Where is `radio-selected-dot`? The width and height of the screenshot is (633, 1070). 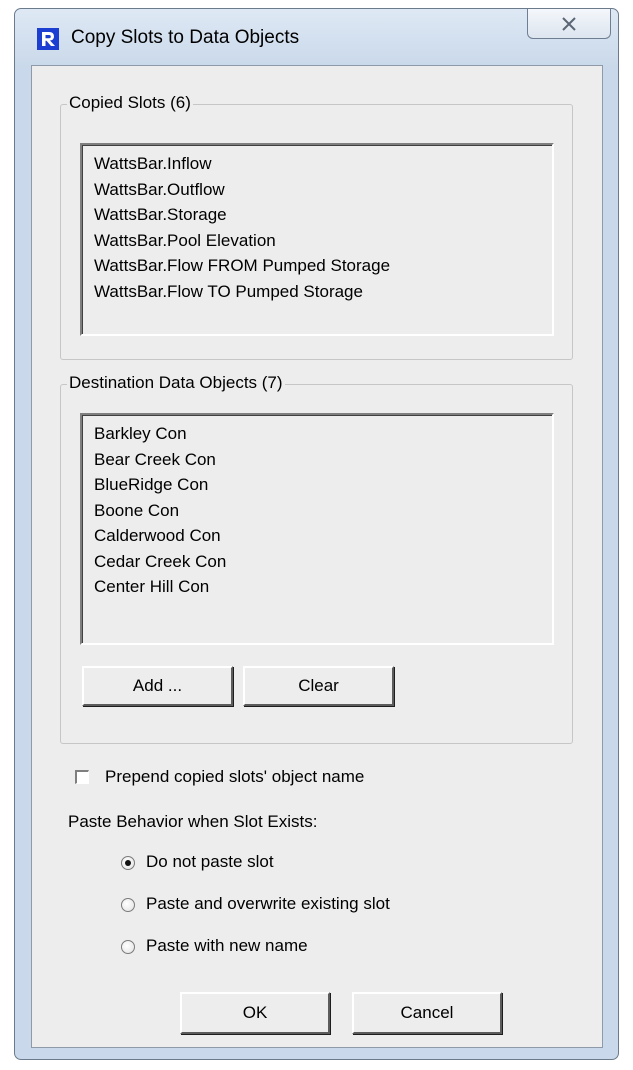
radio-selected-dot is located at coordinates (128, 863).